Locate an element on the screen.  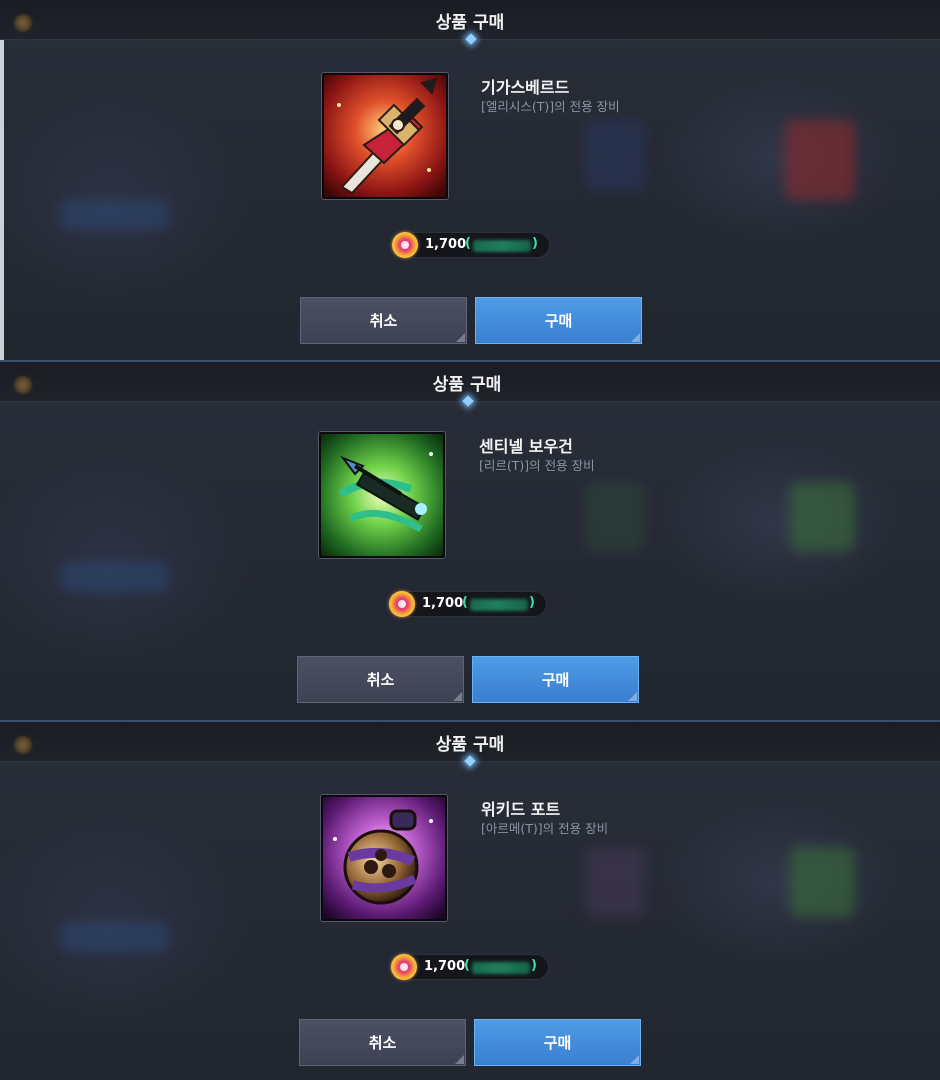
green-crossbow-icon is located at coordinates (382, 495).